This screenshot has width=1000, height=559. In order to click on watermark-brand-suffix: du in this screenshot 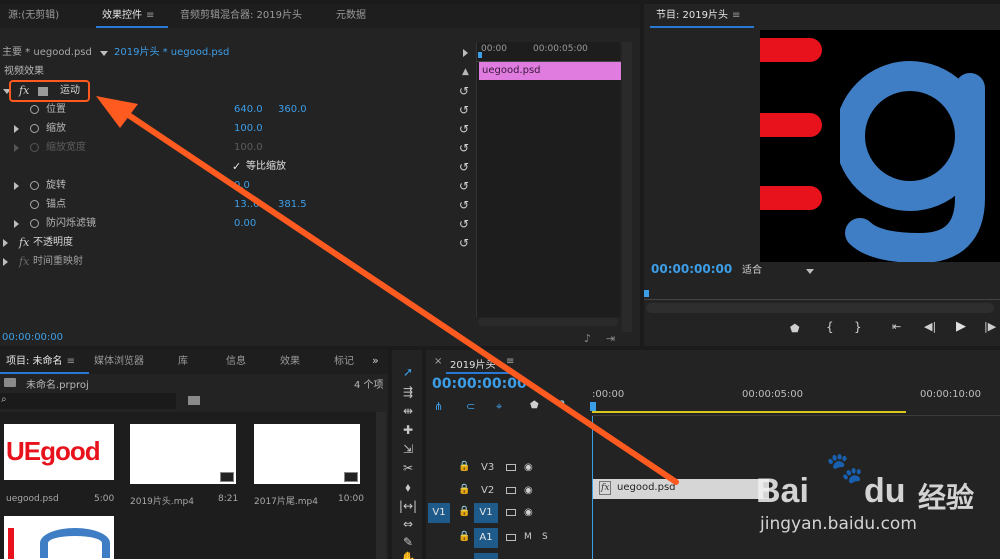, I will do `click(885, 491)`.